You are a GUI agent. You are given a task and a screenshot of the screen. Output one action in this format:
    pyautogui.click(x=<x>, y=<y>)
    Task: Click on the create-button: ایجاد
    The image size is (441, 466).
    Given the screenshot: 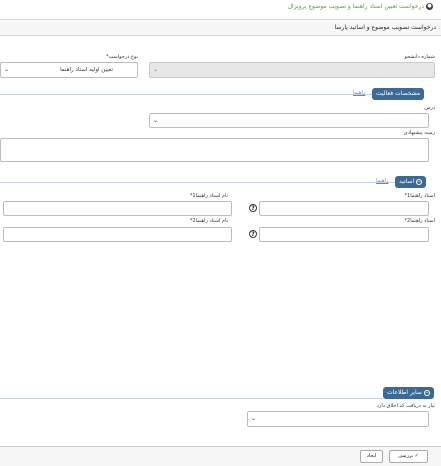 What is the action you would take?
    pyautogui.click(x=371, y=456)
    